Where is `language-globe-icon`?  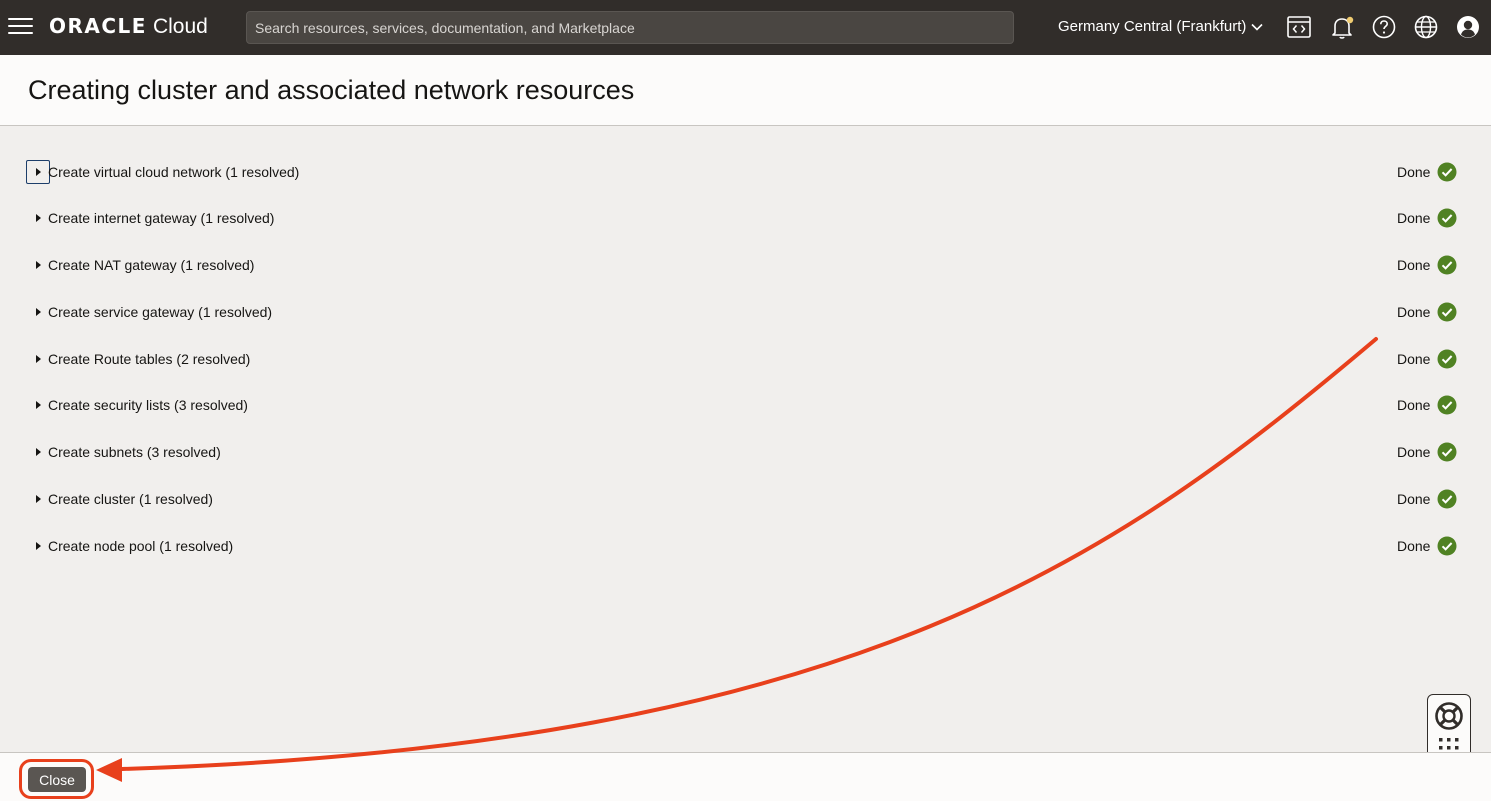
language-globe-icon is located at coordinates (1426, 27).